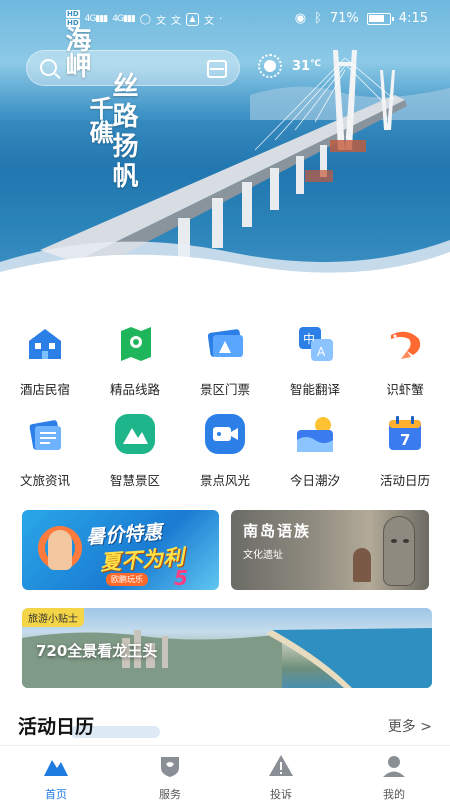  What do you see at coordinates (361, 18) in the screenshot?
I see `status-right: ◉ ᛒ 71% 4:15` at bounding box center [361, 18].